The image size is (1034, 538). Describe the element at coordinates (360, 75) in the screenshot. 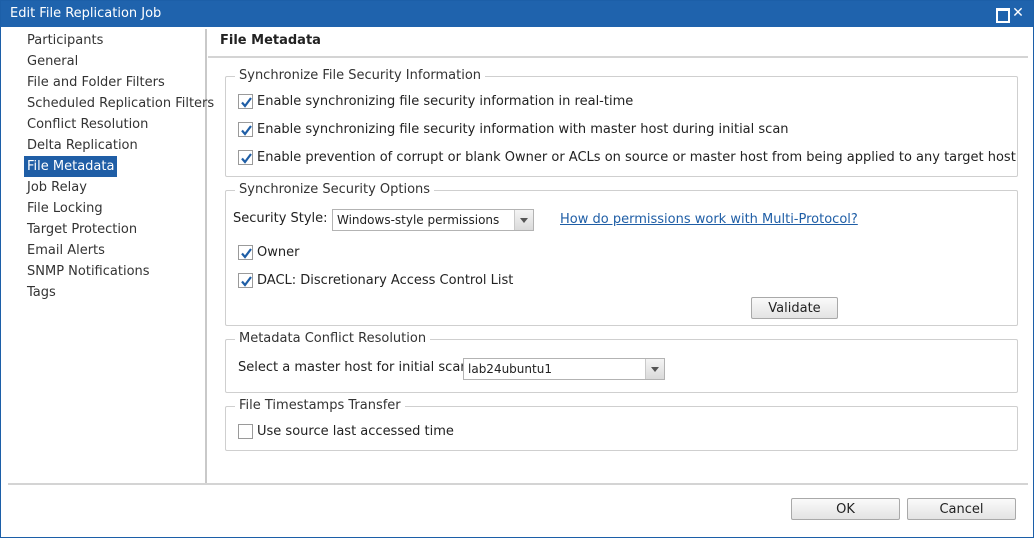

I see `group-legend: Synchronize File Security Information` at that location.